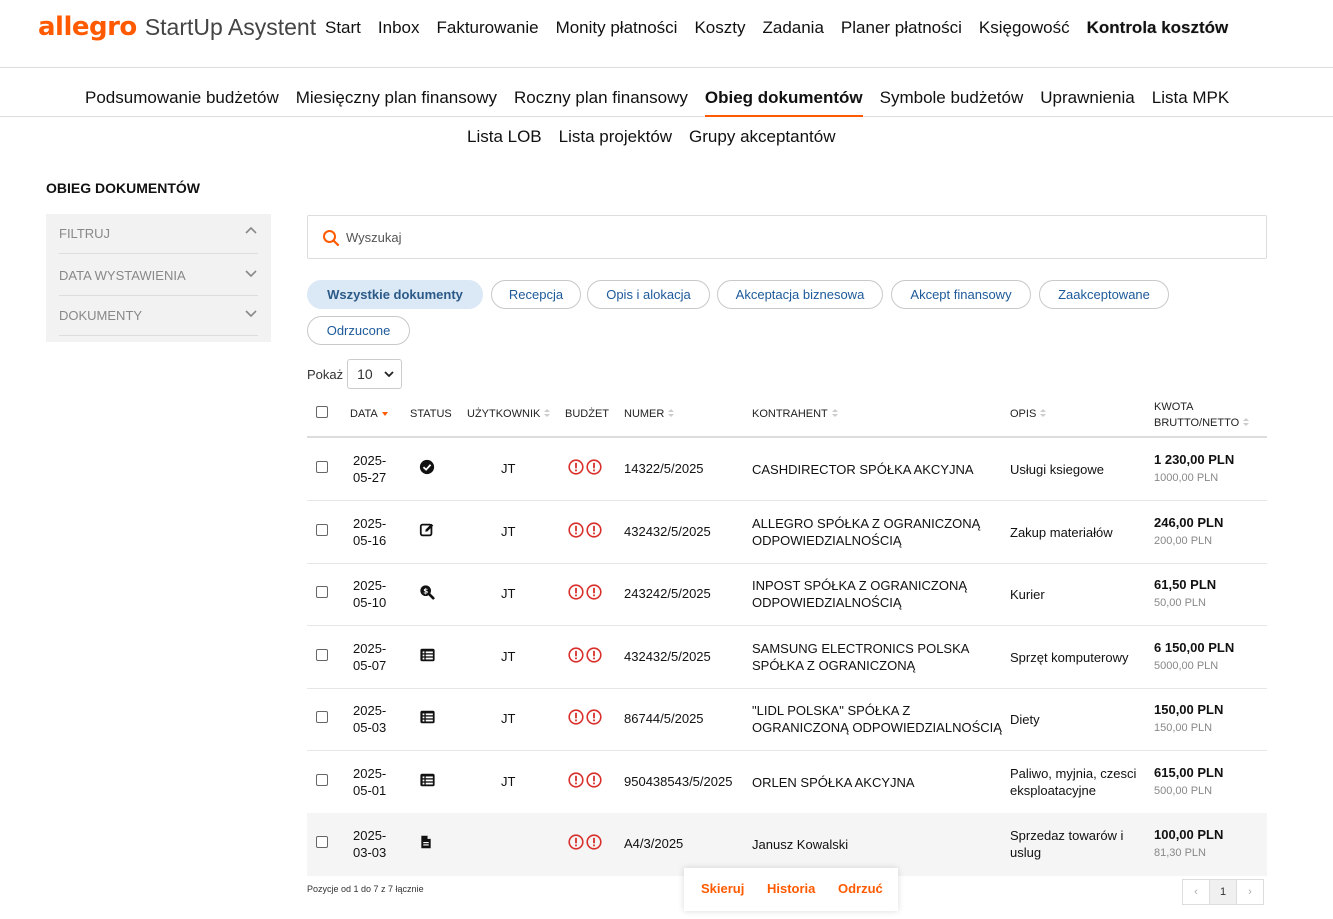  What do you see at coordinates (1024, 28) in the screenshot?
I see `nav-ksiegowosc: Księgowość` at bounding box center [1024, 28].